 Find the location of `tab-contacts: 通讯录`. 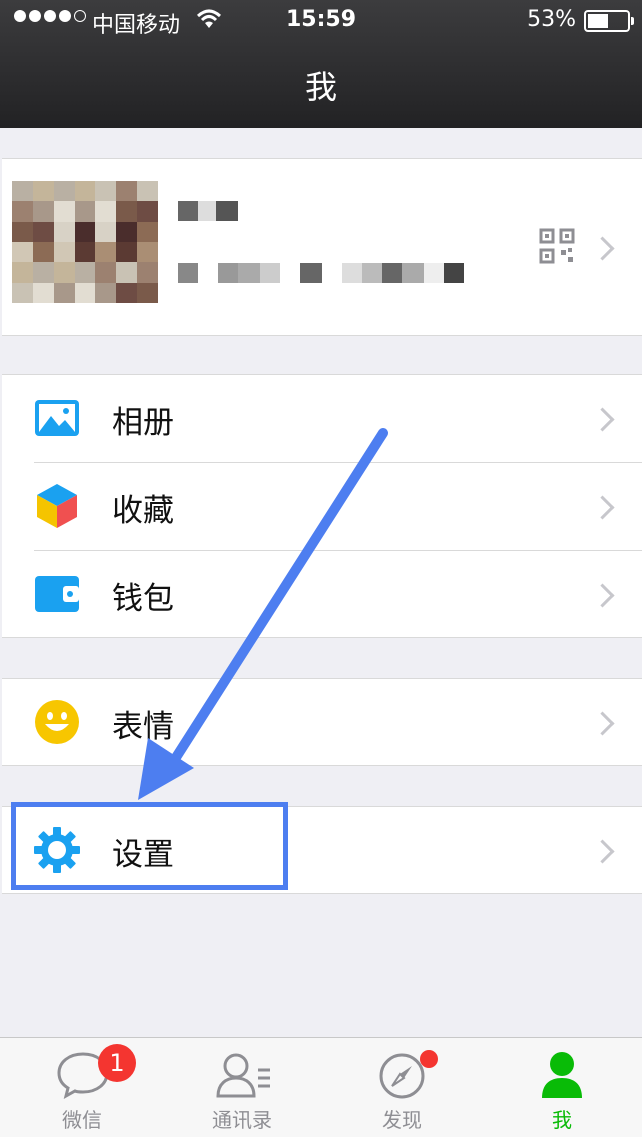

tab-contacts: 通讯录 is located at coordinates (242, 1087).